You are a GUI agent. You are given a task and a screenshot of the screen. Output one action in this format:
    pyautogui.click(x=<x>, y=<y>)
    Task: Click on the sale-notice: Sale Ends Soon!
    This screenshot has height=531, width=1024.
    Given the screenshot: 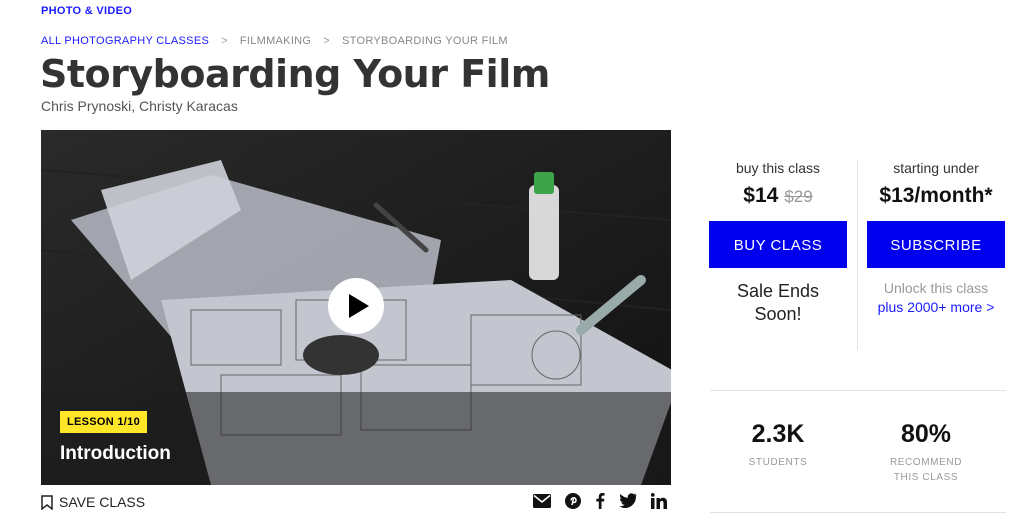 What is the action you would take?
    pyautogui.click(x=778, y=303)
    